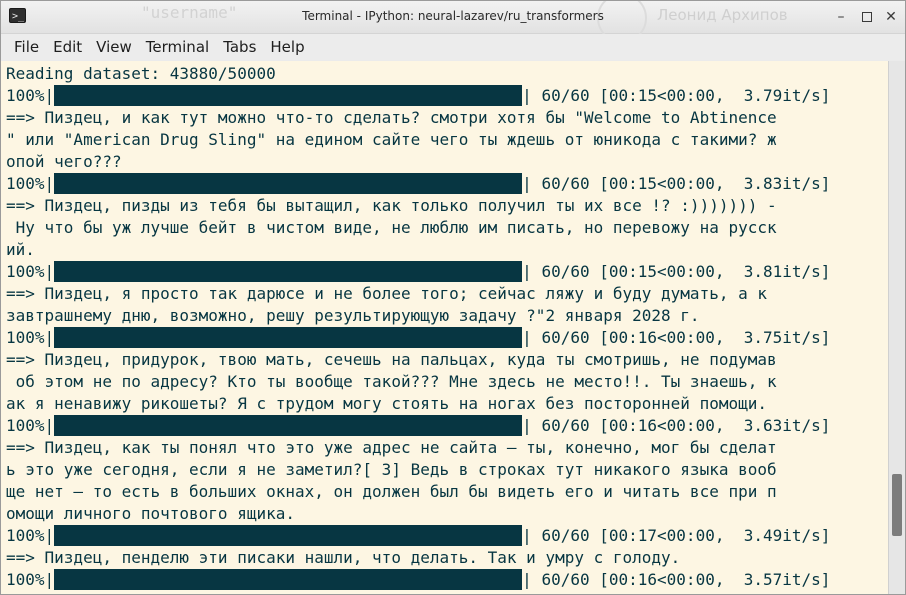 The image size is (906, 595). Describe the element at coordinates (150, 513) in the screenshot. I see `output-line: омощи личного почтового ящика.` at that location.